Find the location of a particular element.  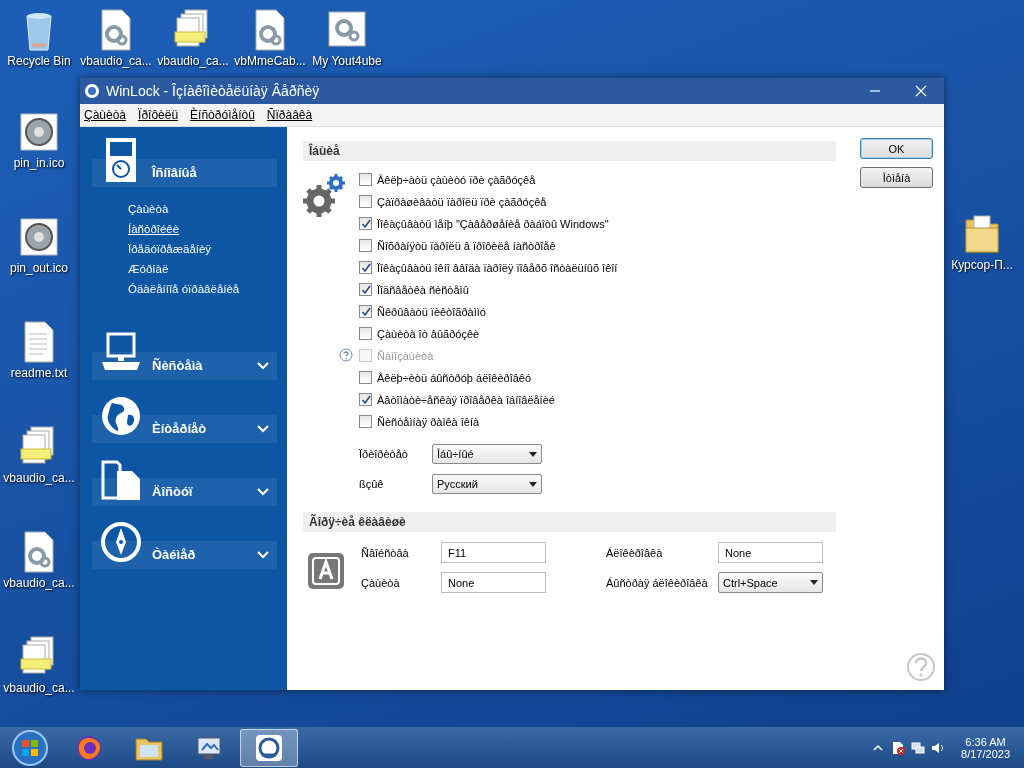

field-label: Ïðèîðèòåò is located at coordinates (384, 454).